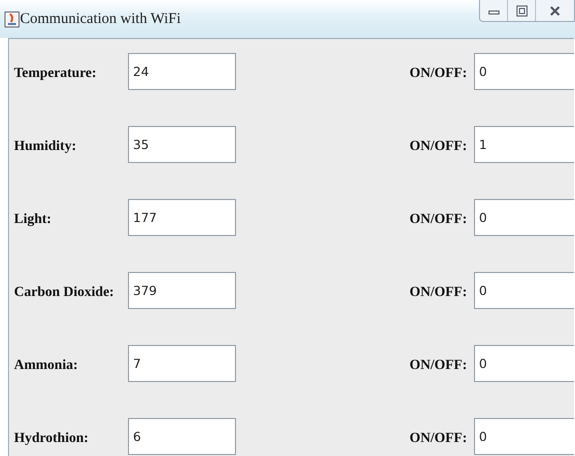 This screenshot has width=575, height=456. What do you see at coordinates (524, 144) in the screenshot?
I see `on-off-field: 1` at bounding box center [524, 144].